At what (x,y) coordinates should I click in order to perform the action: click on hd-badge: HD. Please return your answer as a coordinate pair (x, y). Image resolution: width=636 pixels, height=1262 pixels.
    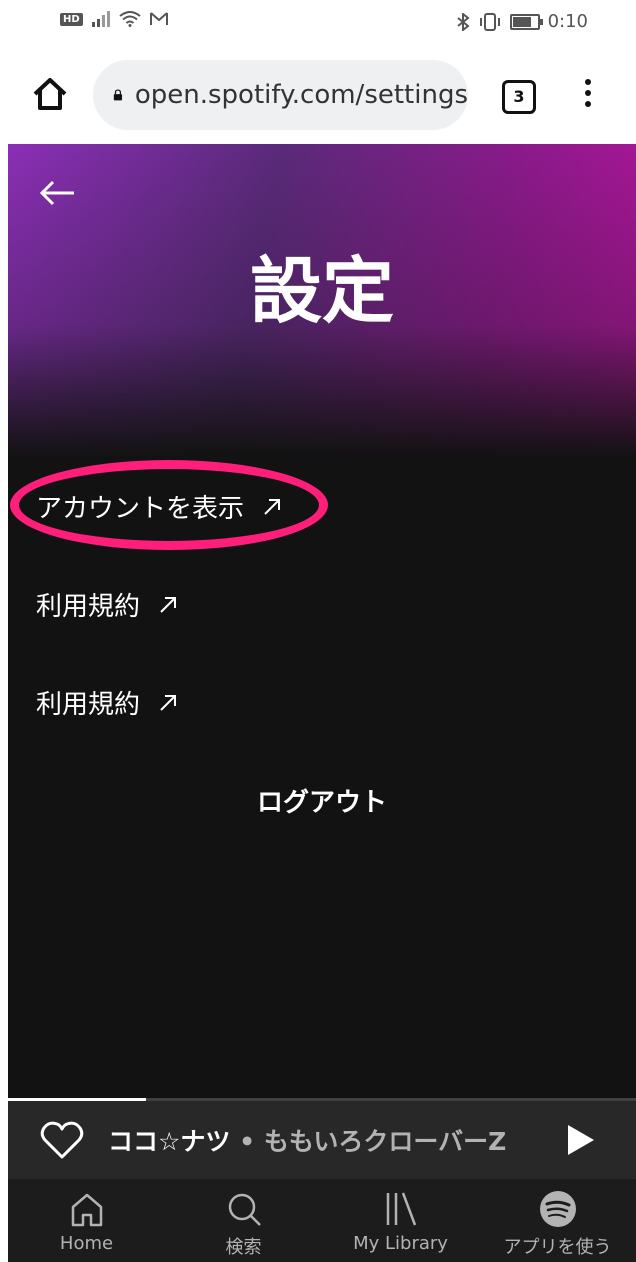
    Looking at the image, I should click on (71, 19).